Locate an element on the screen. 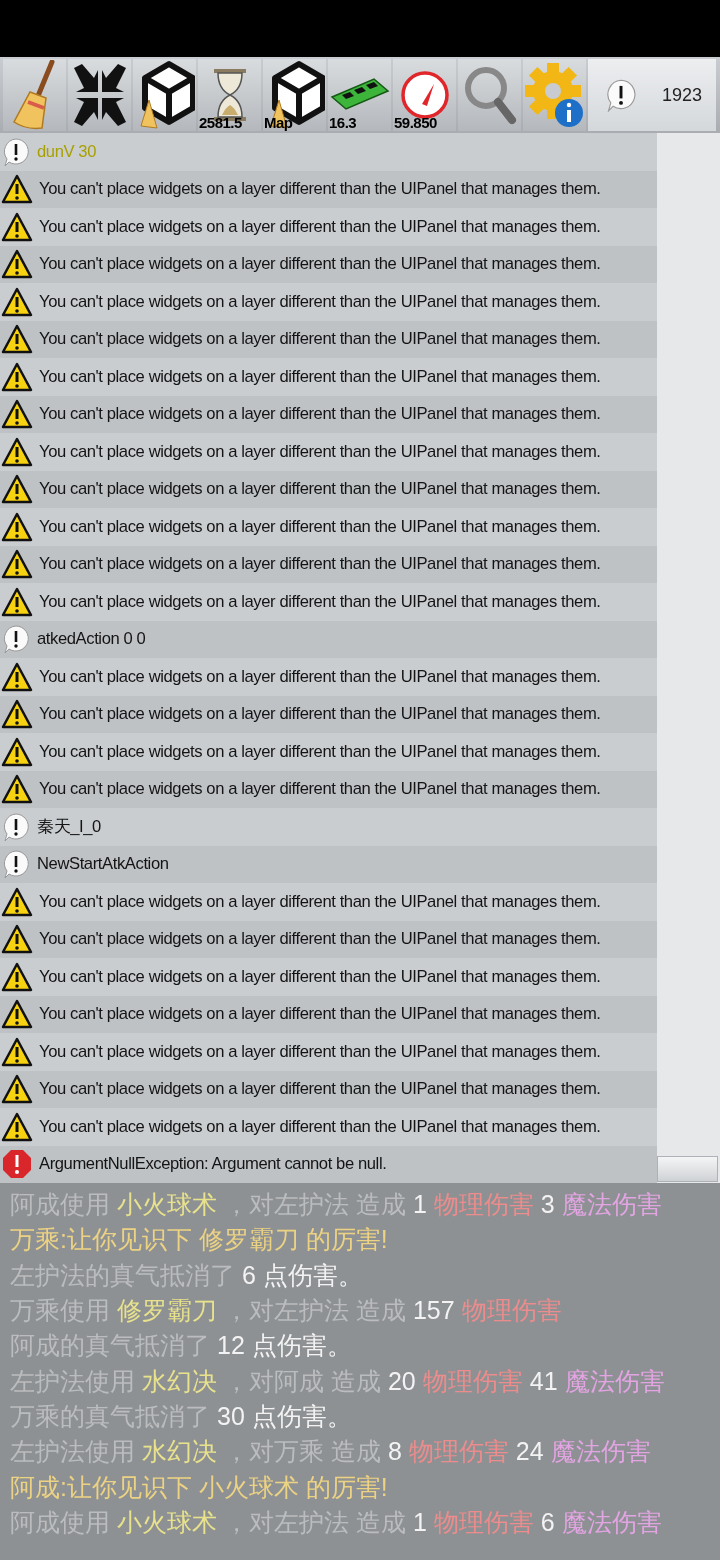 Image resolution: width=720 pixels, height=1560 pixels. battle-log-text: 12 点伤害。 is located at coordinates (284, 1346).